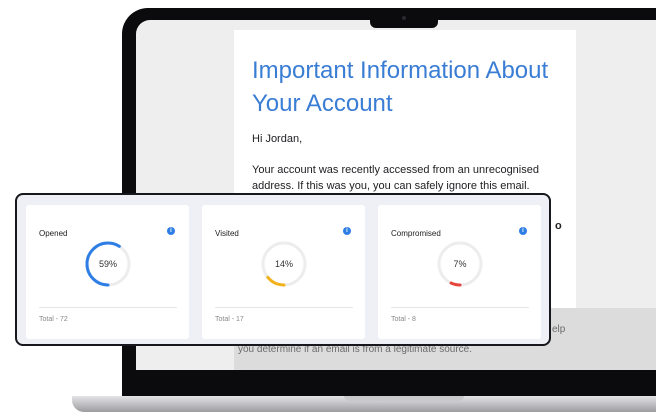  I want to click on stat-total: Total - 72, so click(53, 319).